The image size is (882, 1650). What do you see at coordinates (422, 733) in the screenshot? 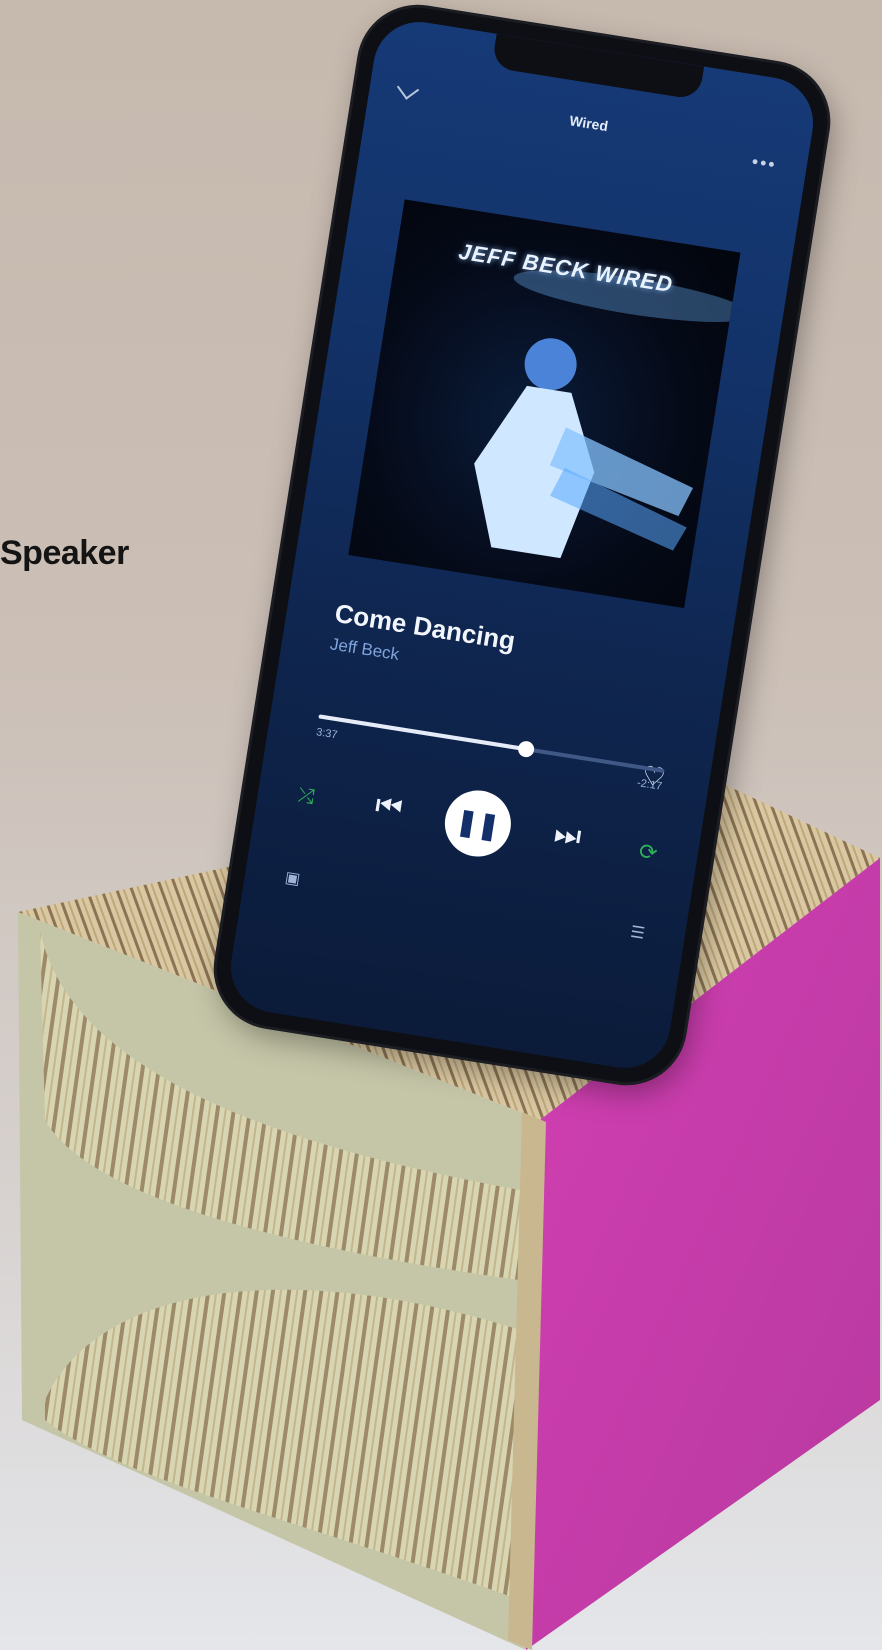
I see `progress-fill` at bounding box center [422, 733].